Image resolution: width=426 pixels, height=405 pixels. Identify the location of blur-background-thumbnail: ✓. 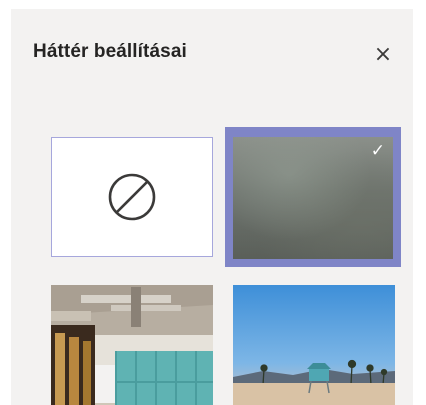
(313, 198).